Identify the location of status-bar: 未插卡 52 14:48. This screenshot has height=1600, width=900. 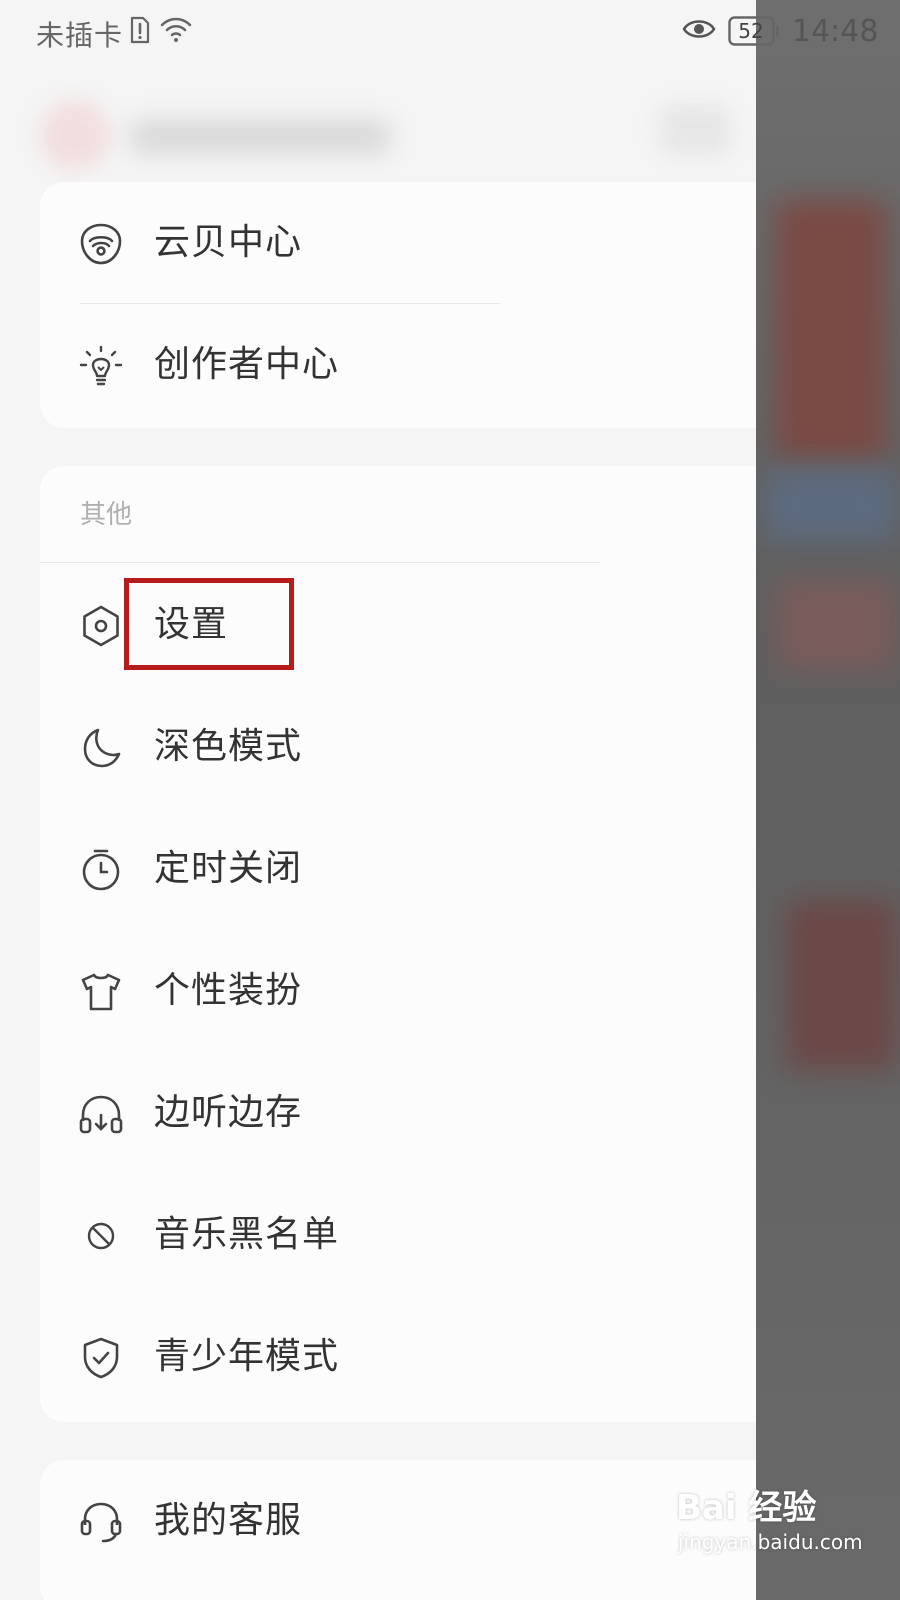
(450, 32).